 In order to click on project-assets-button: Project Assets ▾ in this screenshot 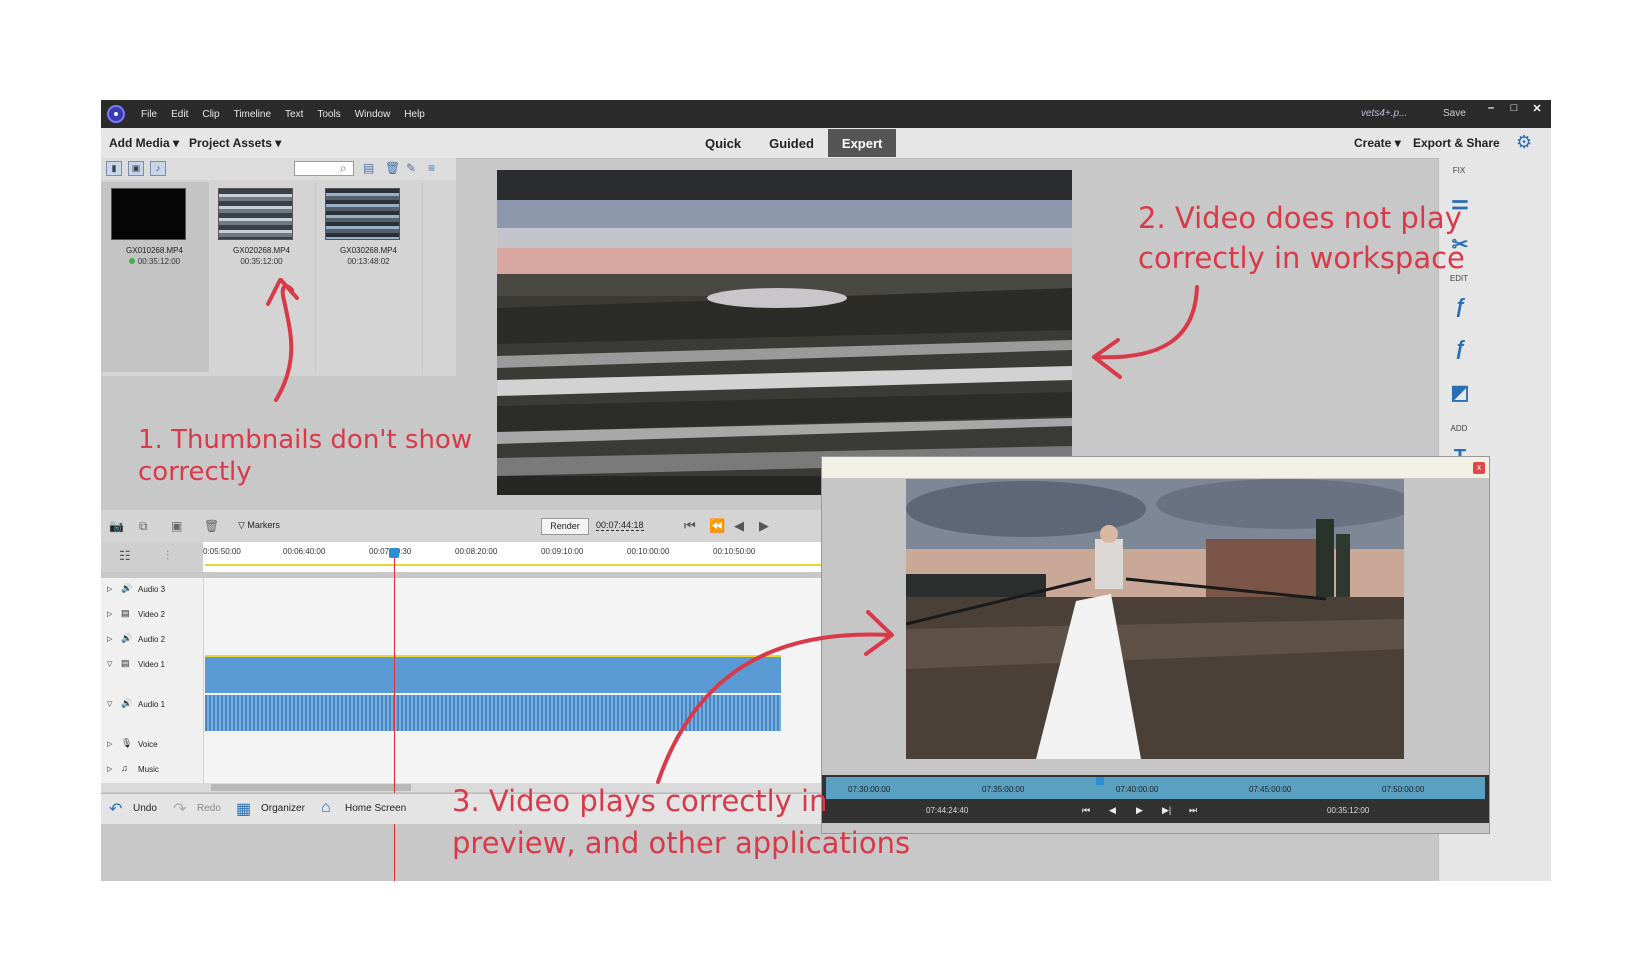, I will do `click(235, 143)`.